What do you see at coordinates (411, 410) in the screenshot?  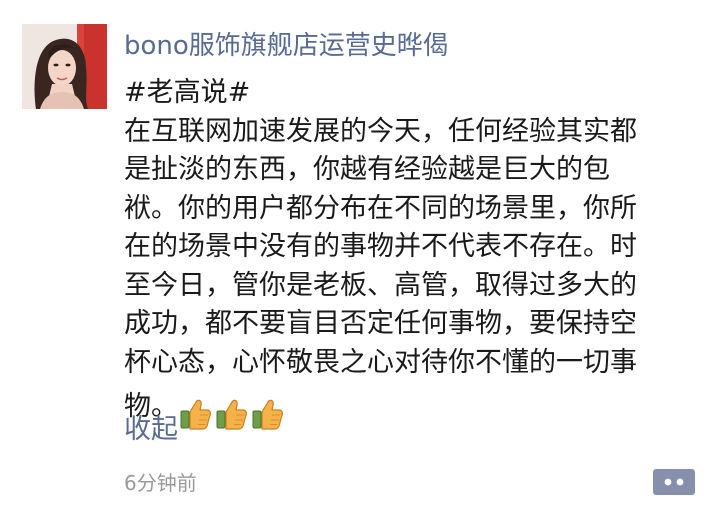 I see `post-text-last-line: 物。` at bounding box center [411, 410].